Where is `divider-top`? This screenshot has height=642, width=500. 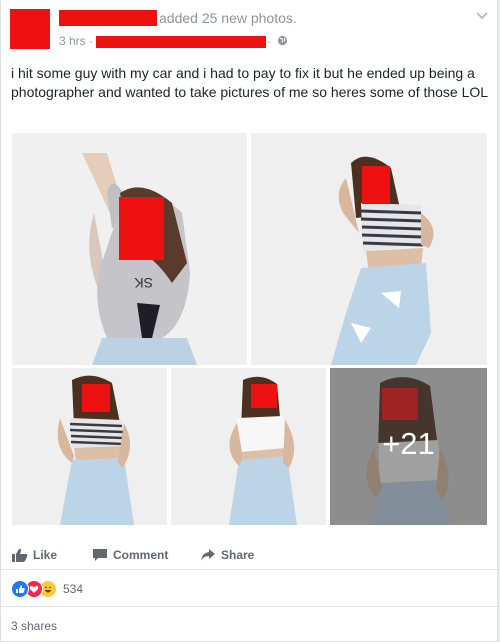
divider-top is located at coordinates (250, 569).